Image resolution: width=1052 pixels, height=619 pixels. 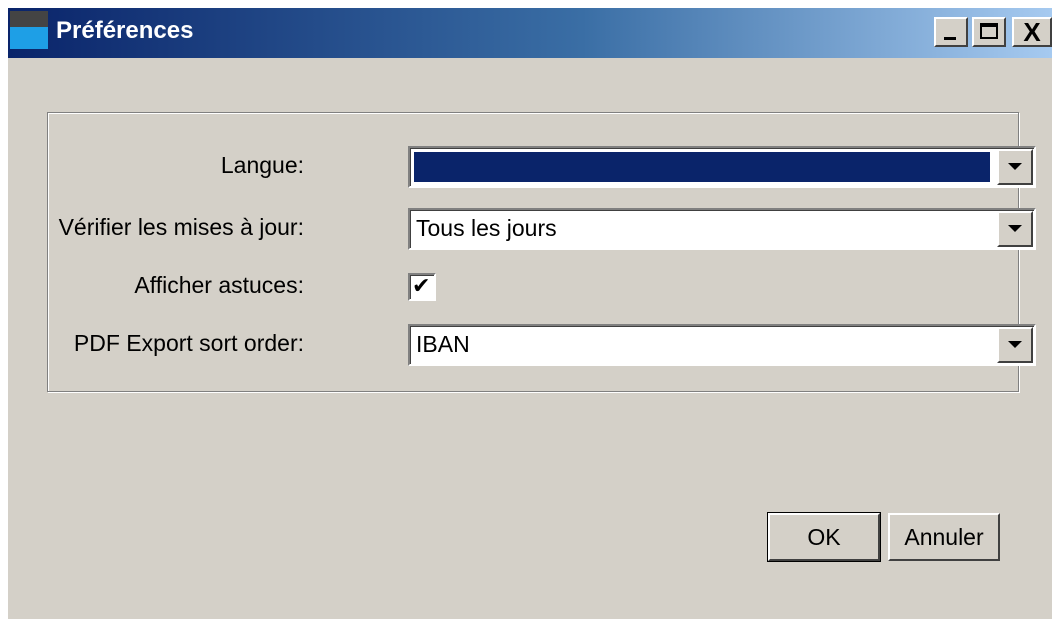 I want to click on pdf-sort-dropdown: IBAN, so click(x=722, y=345).